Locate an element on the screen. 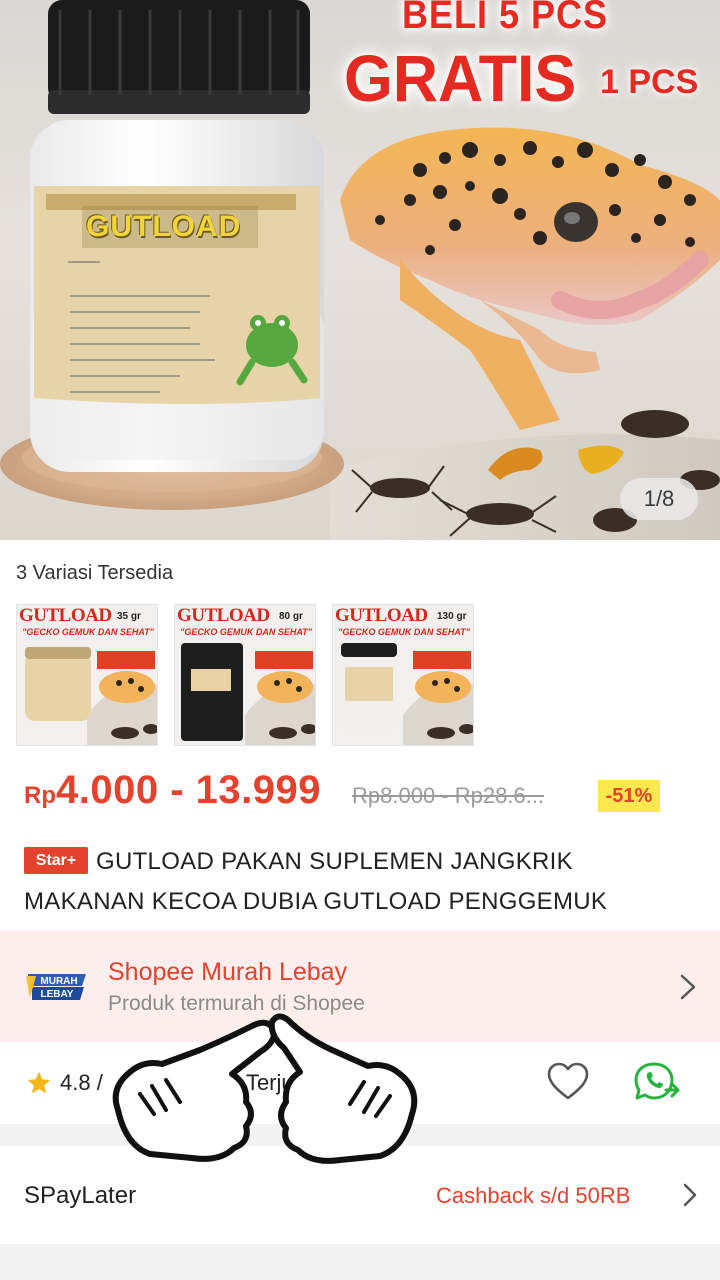  spaylater-label: SPayLater is located at coordinates (80, 1195).